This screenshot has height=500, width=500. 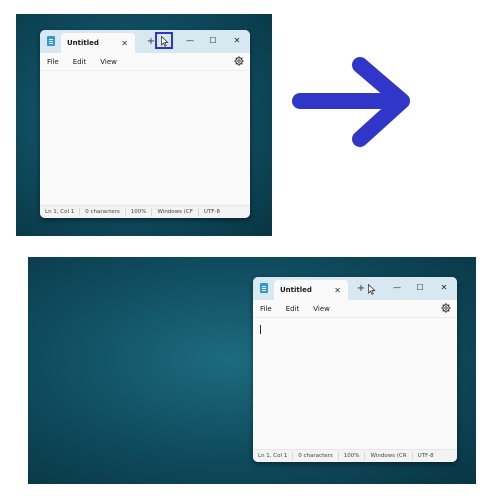 I want to click on right-arrow-icon, so click(x=351, y=102).